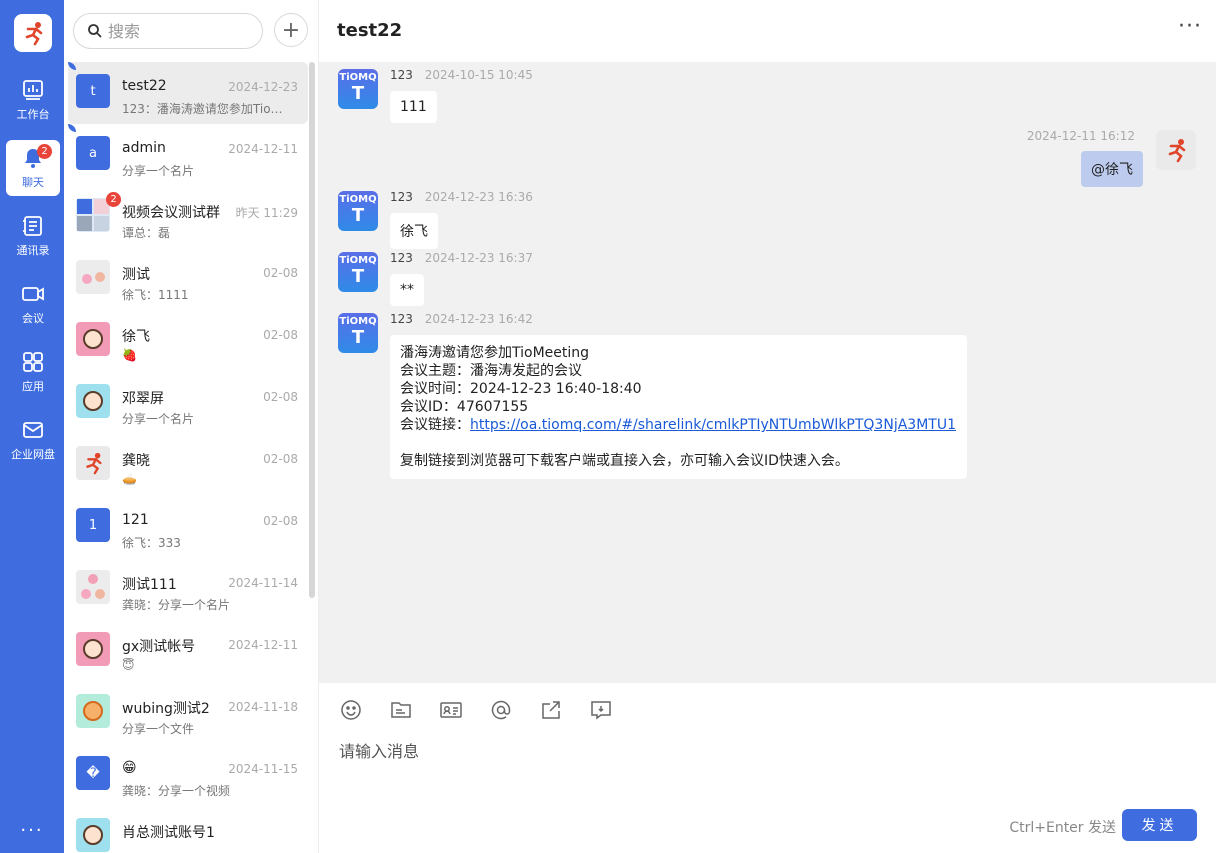 The width and height of the screenshot is (1216, 853). I want to click on conversation-item: wubing测试2 2024-11-18 分享一个文件, so click(188, 713).